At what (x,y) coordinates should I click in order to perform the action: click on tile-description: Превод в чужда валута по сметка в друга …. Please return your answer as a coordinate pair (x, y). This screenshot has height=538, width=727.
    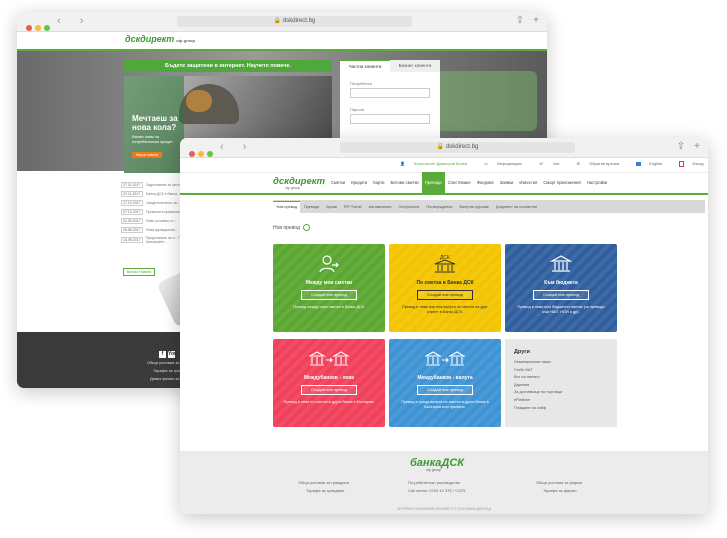
    Looking at the image, I should click on (445, 404).